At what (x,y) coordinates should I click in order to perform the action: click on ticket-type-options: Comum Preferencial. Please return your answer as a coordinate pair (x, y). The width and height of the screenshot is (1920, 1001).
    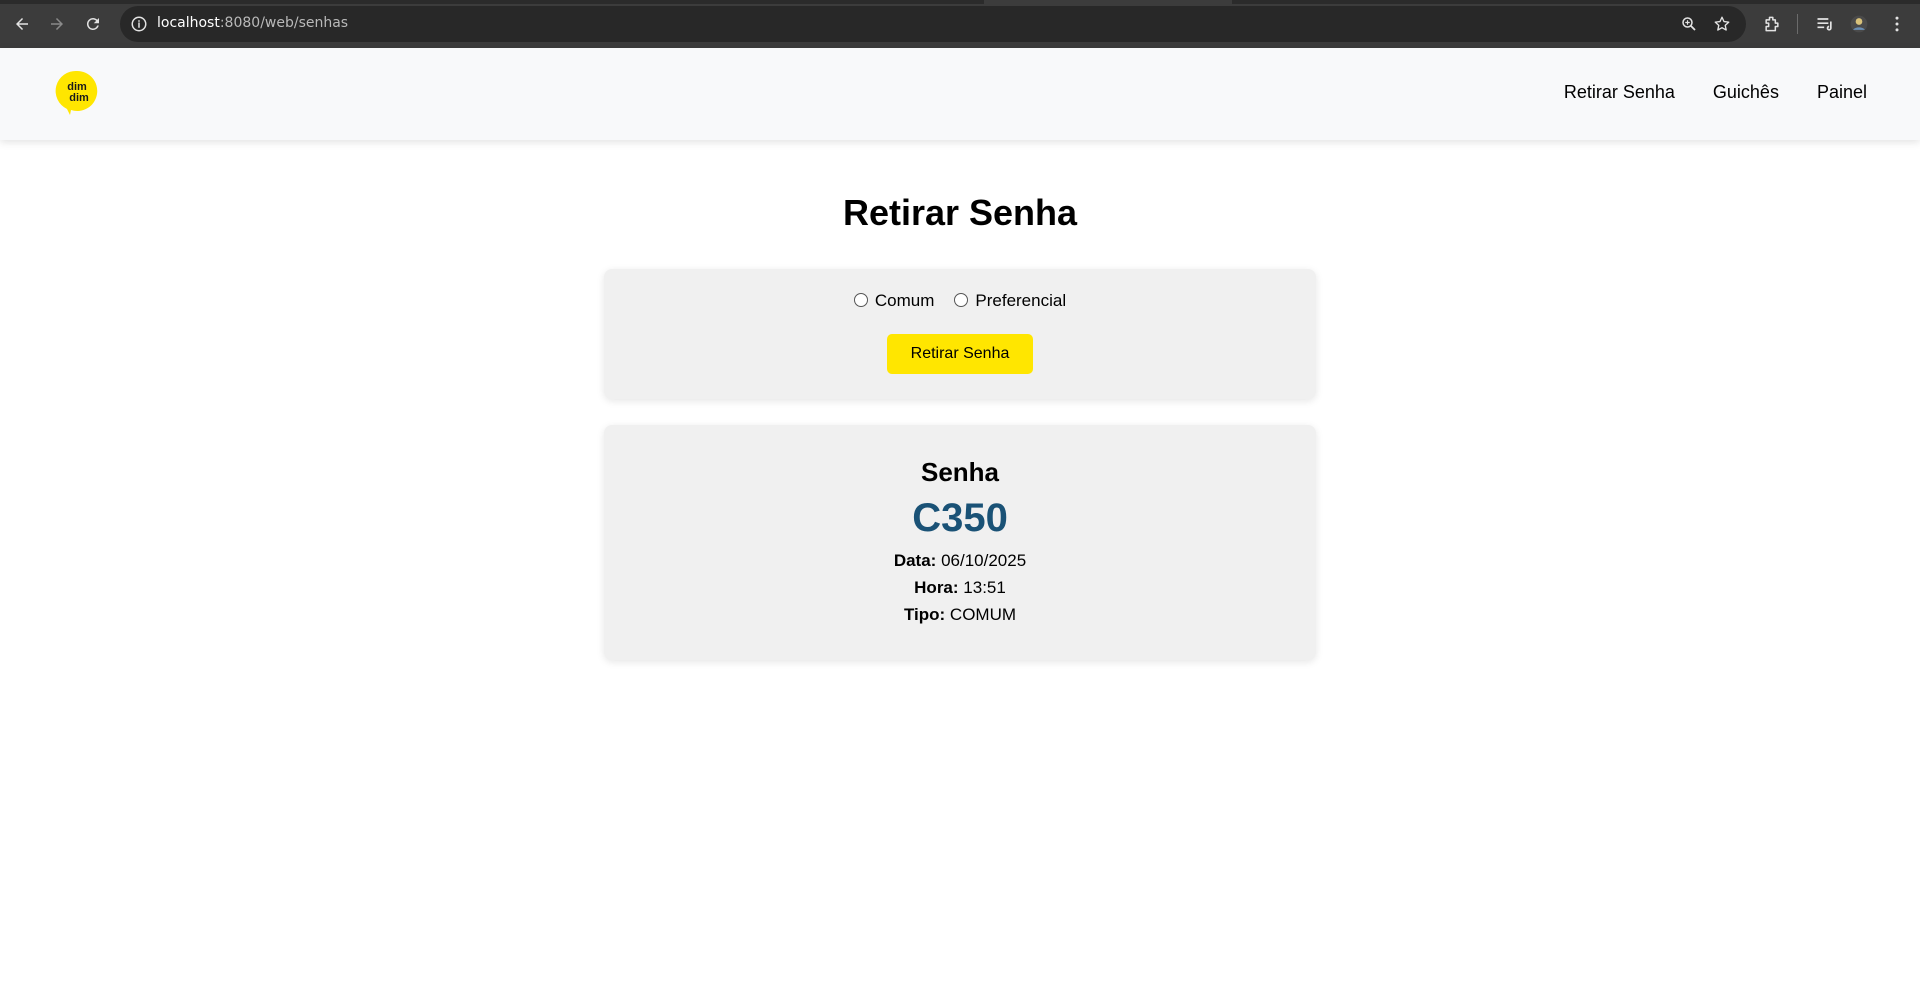
    Looking at the image, I should click on (960, 301).